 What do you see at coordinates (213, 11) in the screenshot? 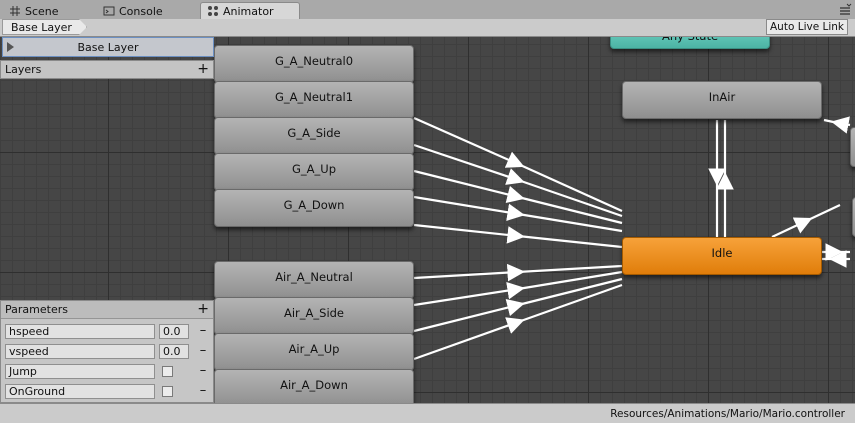
I see `animator-icon` at bounding box center [213, 11].